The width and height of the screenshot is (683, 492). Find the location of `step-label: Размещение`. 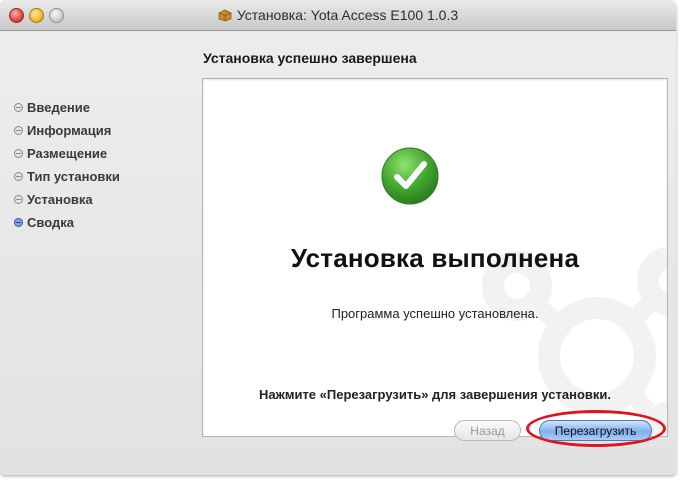

step-label: Размещение is located at coordinates (67, 153).